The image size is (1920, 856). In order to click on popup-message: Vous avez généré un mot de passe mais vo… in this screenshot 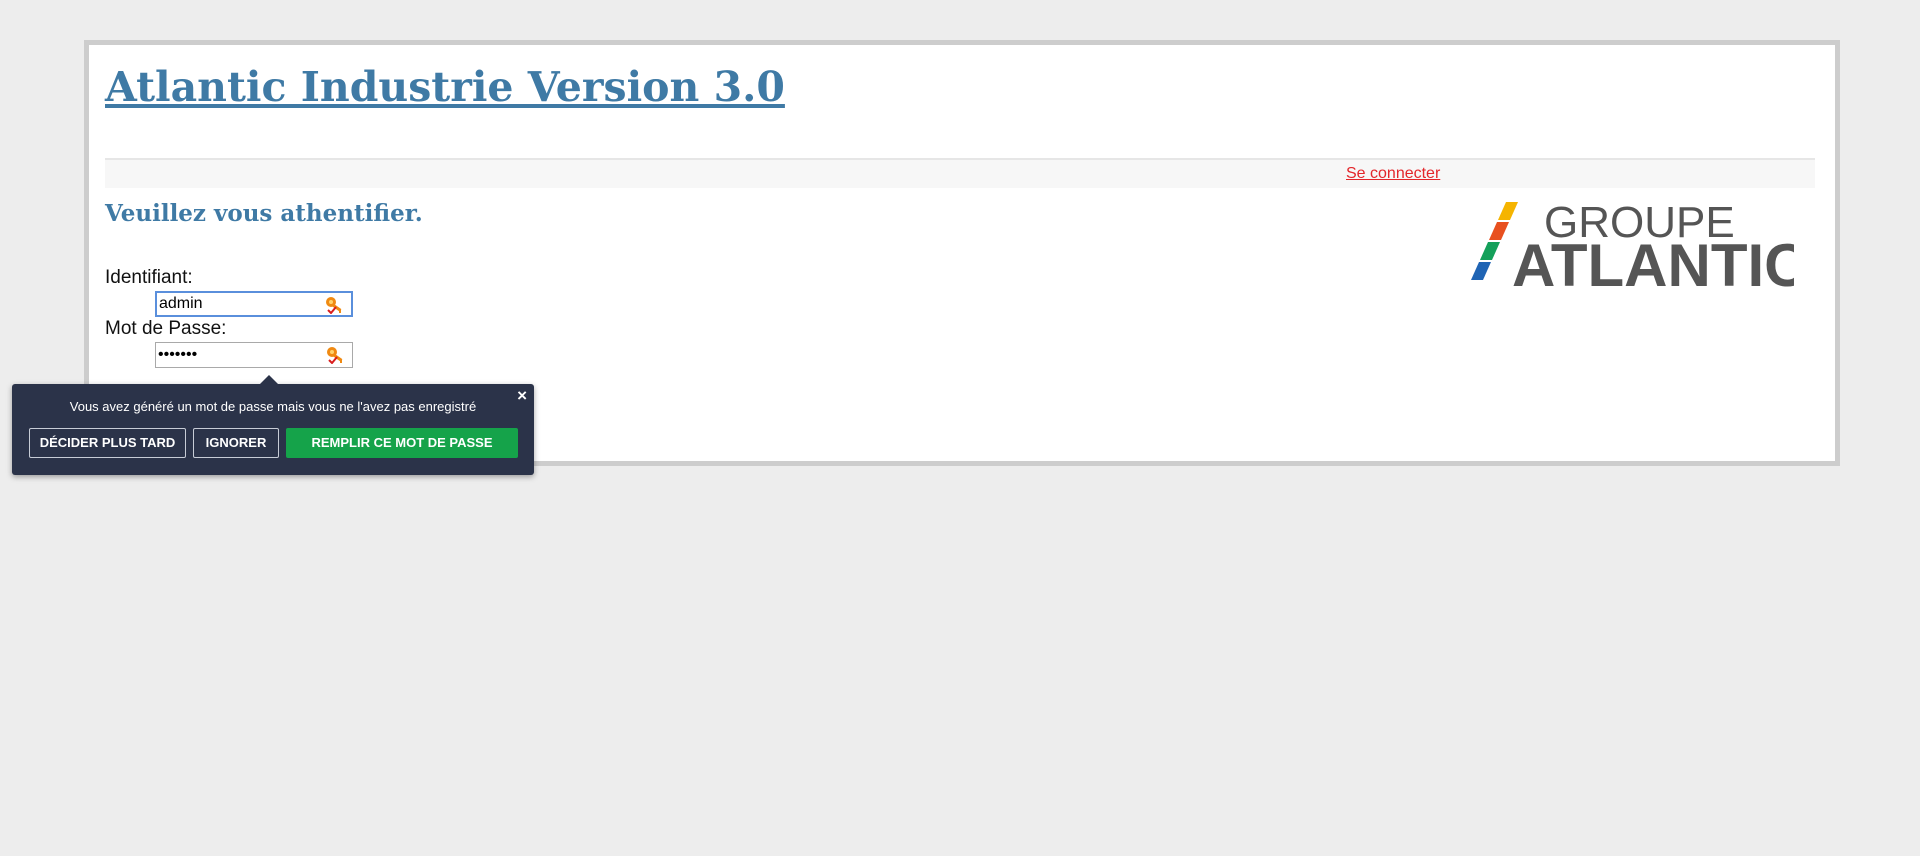, I will do `click(273, 406)`.